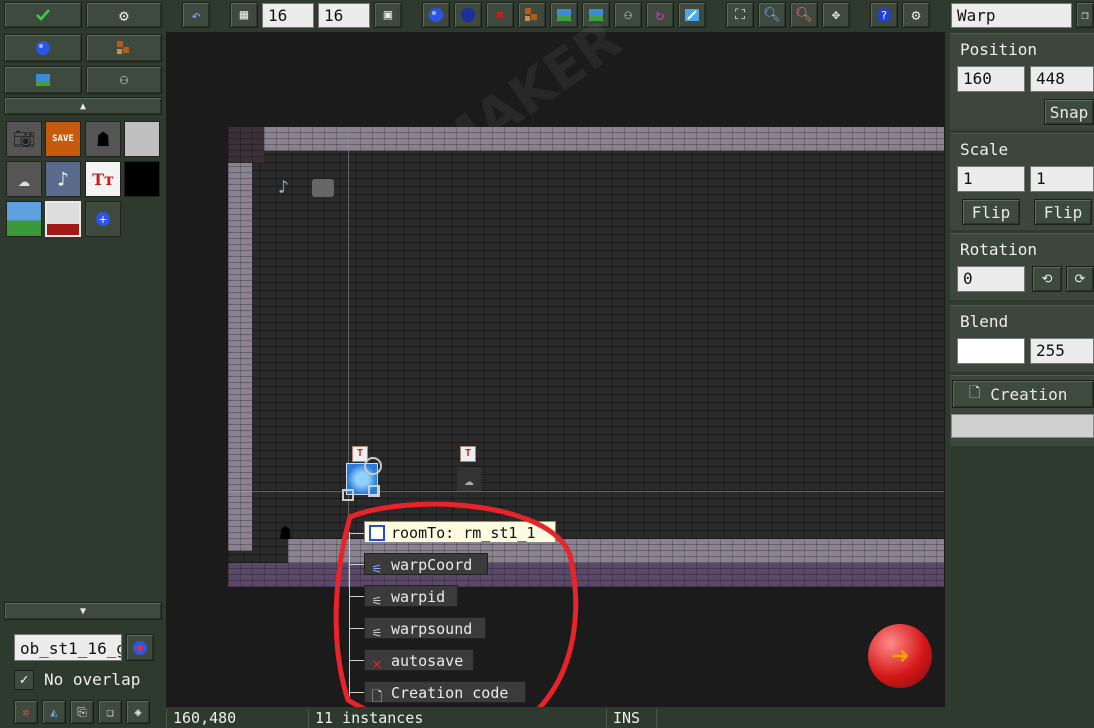  What do you see at coordinates (63, 179) in the screenshot?
I see `sound-object-tile: ♪` at bounding box center [63, 179].